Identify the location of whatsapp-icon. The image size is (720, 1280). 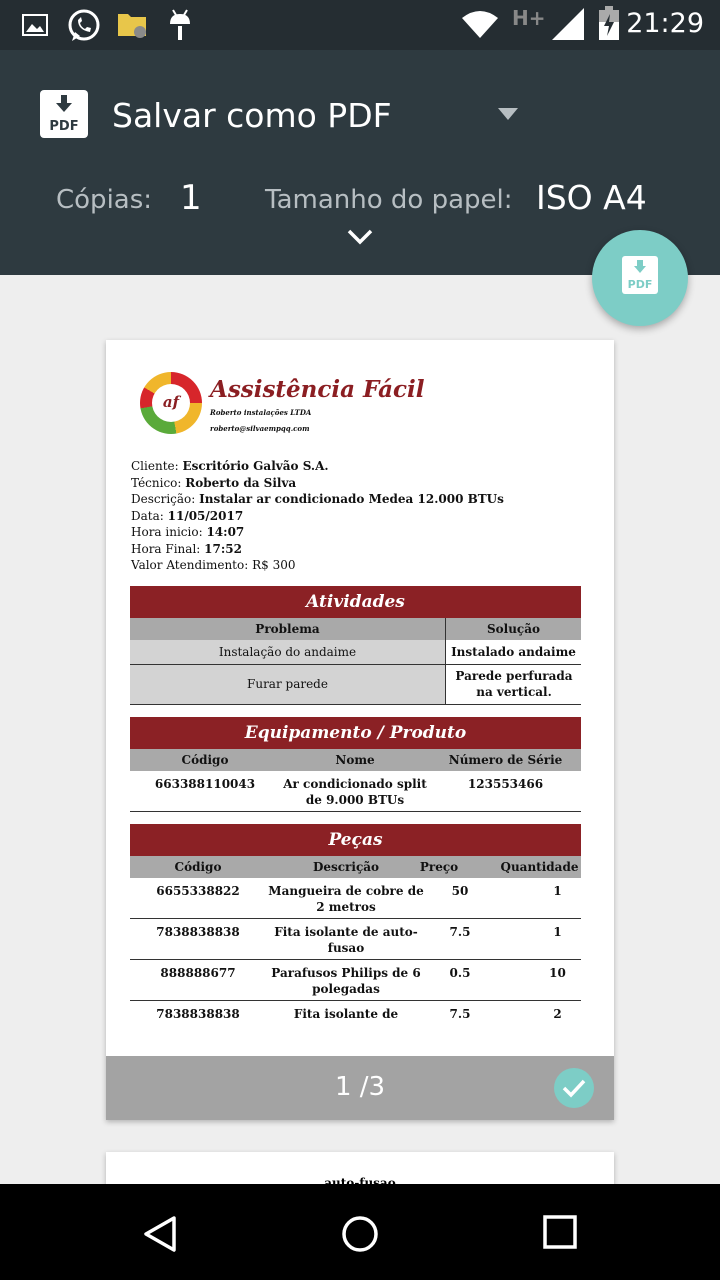
(84, 25).